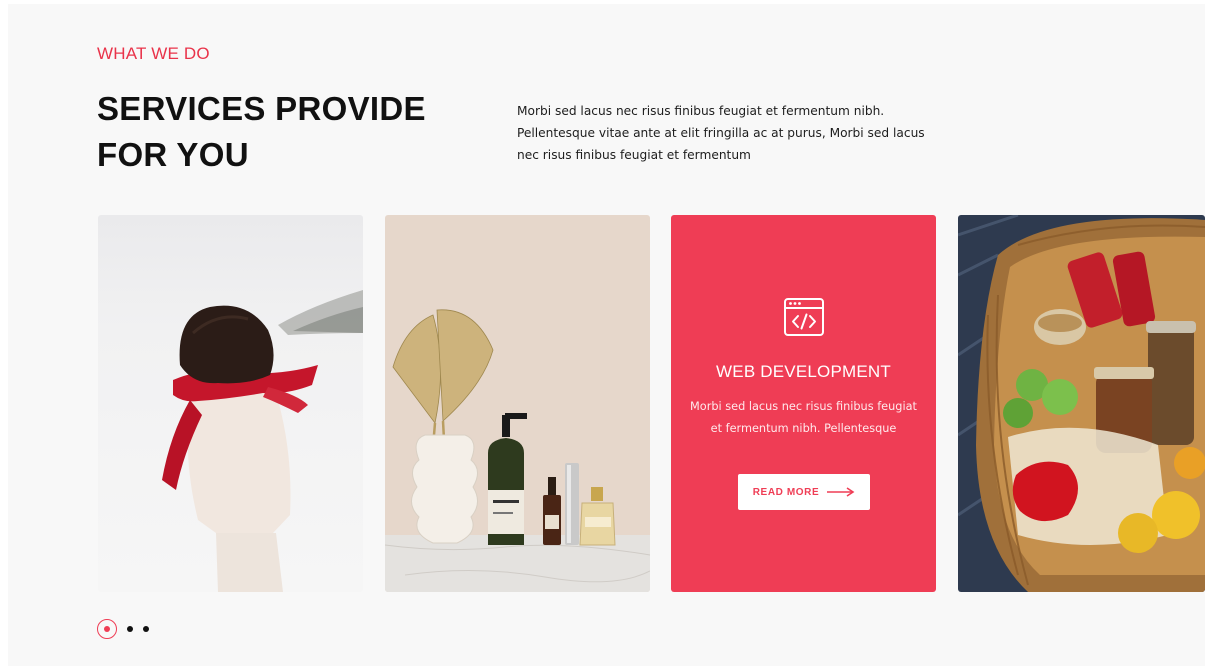 The image size is (1205, 668). I want to click on code-window-icon, so click(804, 317).